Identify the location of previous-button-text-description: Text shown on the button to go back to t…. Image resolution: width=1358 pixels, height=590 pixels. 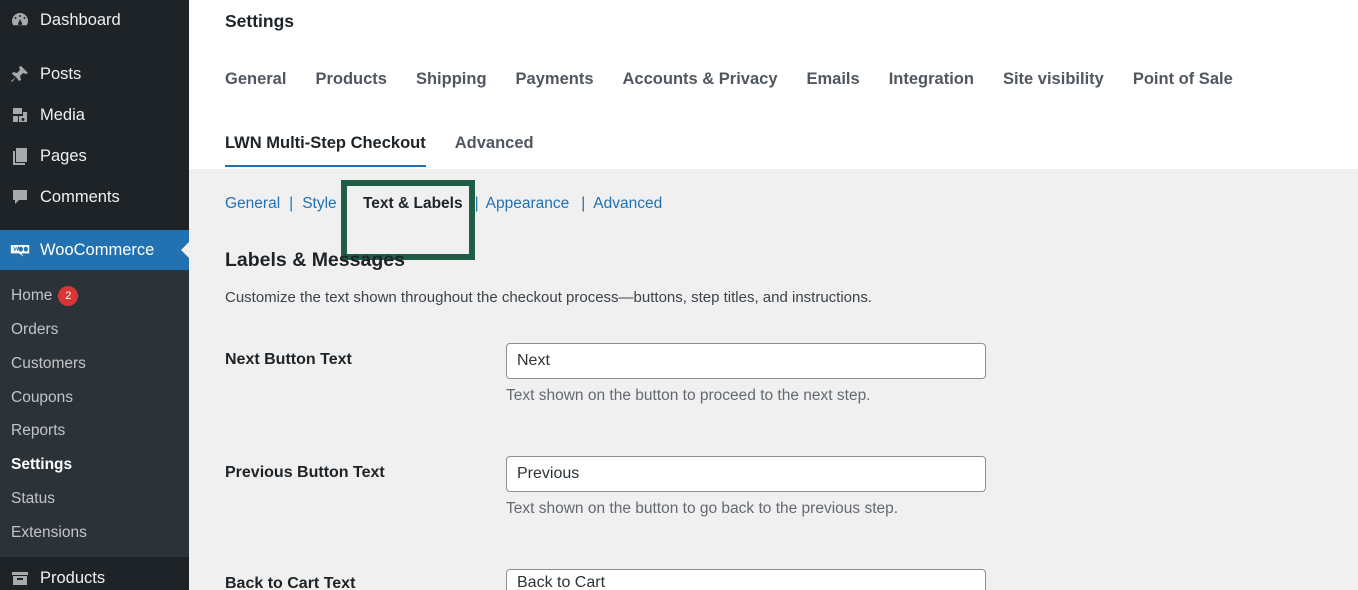
(702, 508).